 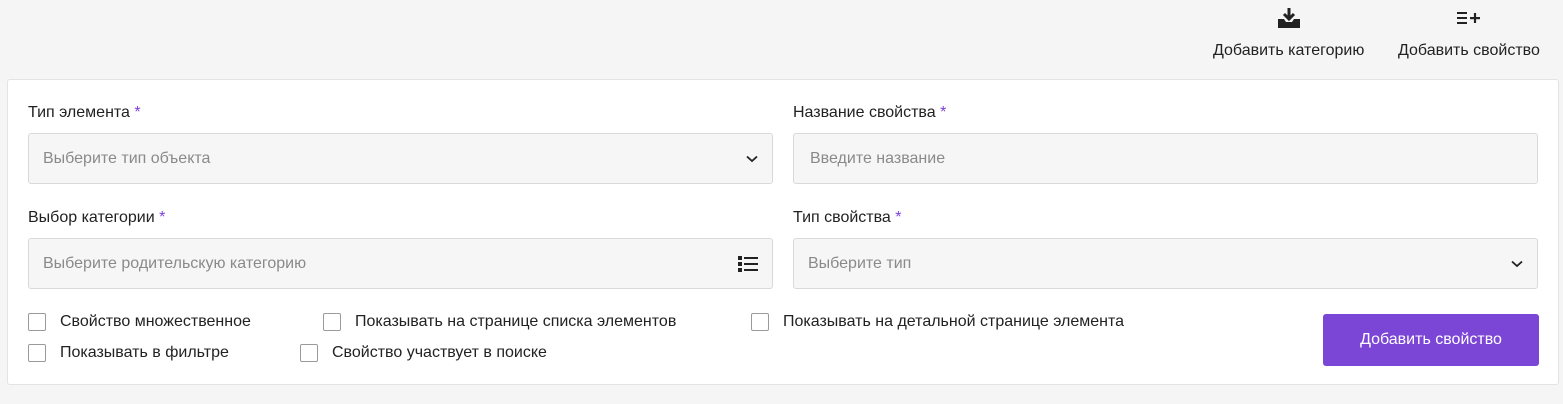 I want to click on checkbox-multiple: Свойство множественное, so click(x=139, y=322).